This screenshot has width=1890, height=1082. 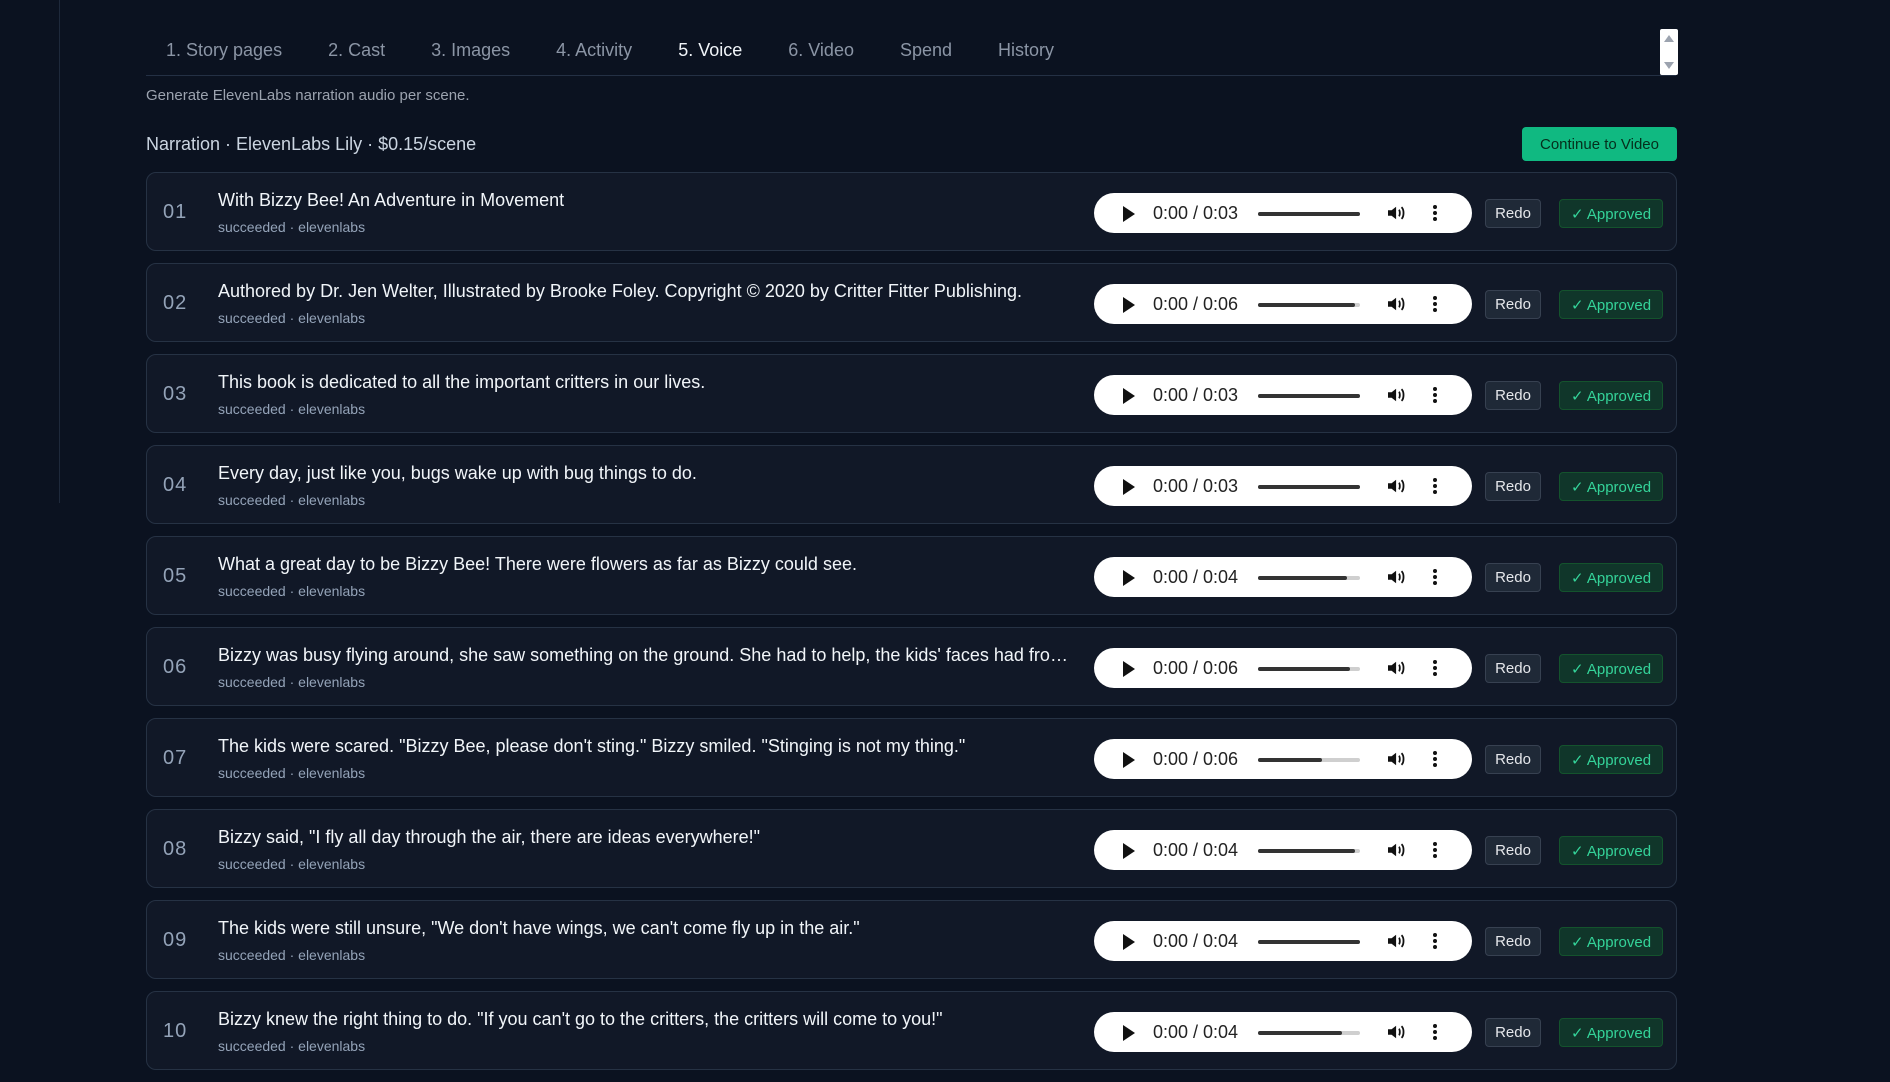 What do you see at coordinates (175, 303) in the screenshot?
I see `scene-number: 02` at bounding box center [175, 303].